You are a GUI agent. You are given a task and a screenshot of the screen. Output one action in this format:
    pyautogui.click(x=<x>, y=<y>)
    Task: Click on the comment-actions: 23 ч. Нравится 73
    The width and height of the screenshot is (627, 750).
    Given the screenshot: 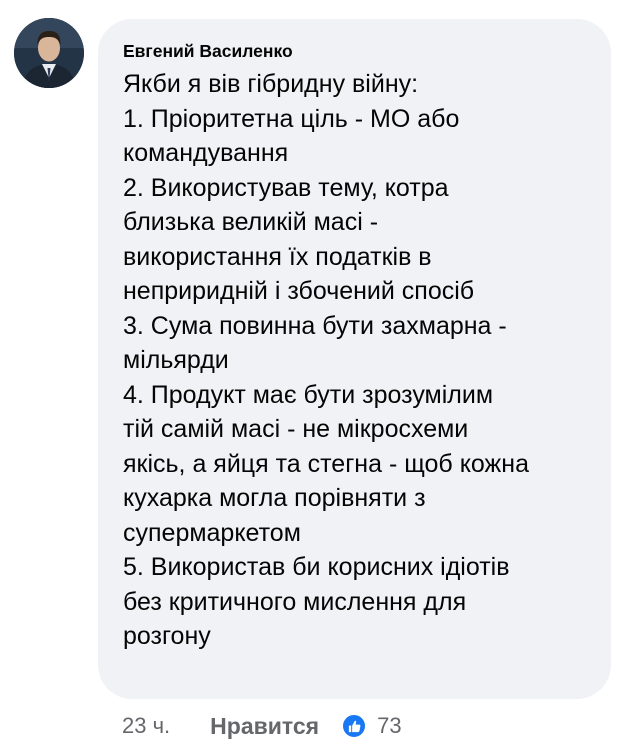 What is the action you would take?
    pyautogui.click(x=262, y=726)
    